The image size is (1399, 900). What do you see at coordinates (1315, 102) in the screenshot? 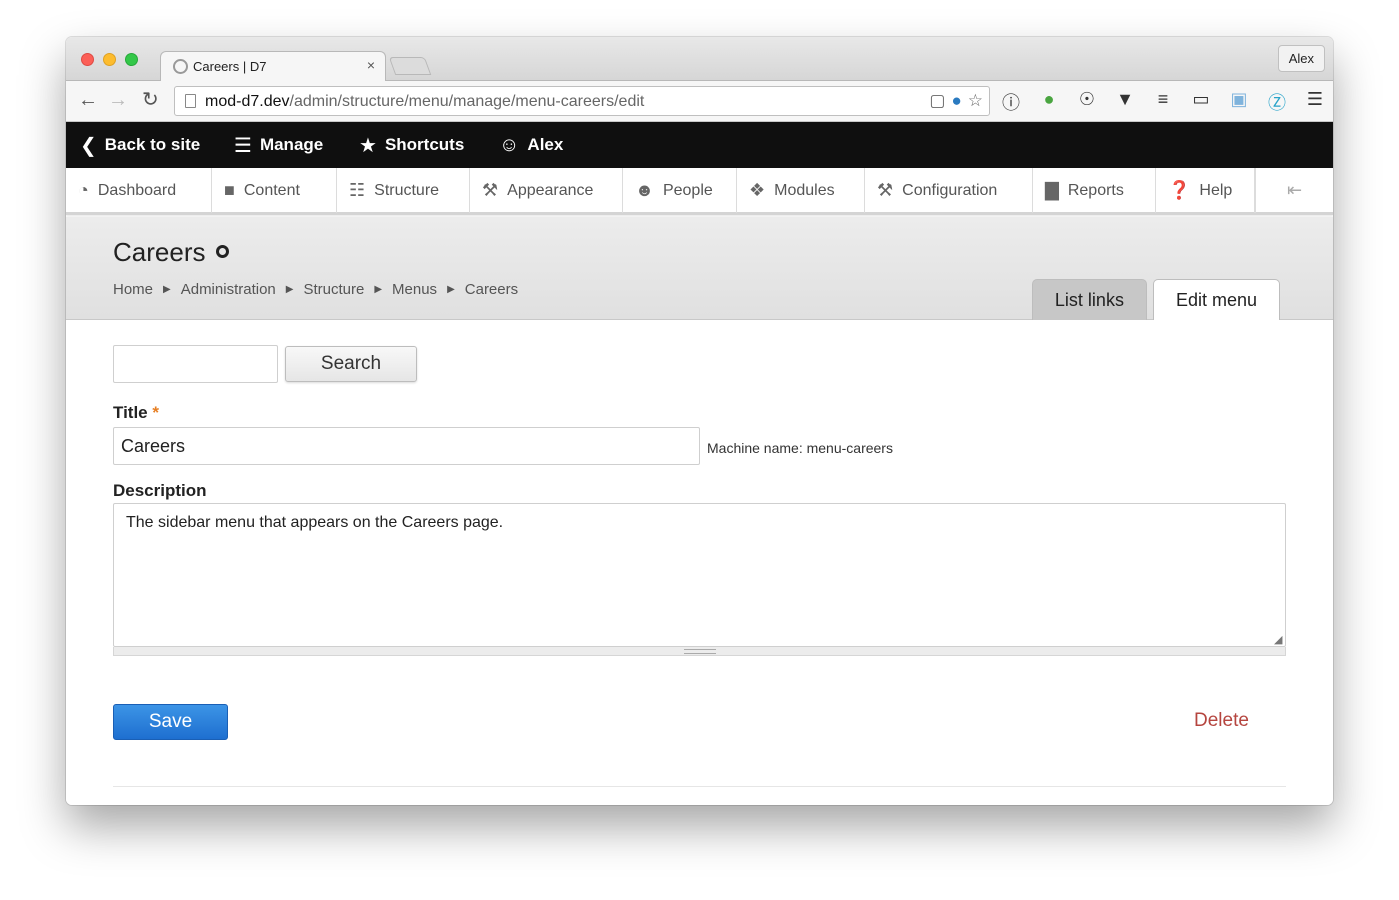
I see `chrome-menu-icon: ☰` at bounding box center [1315, 102].